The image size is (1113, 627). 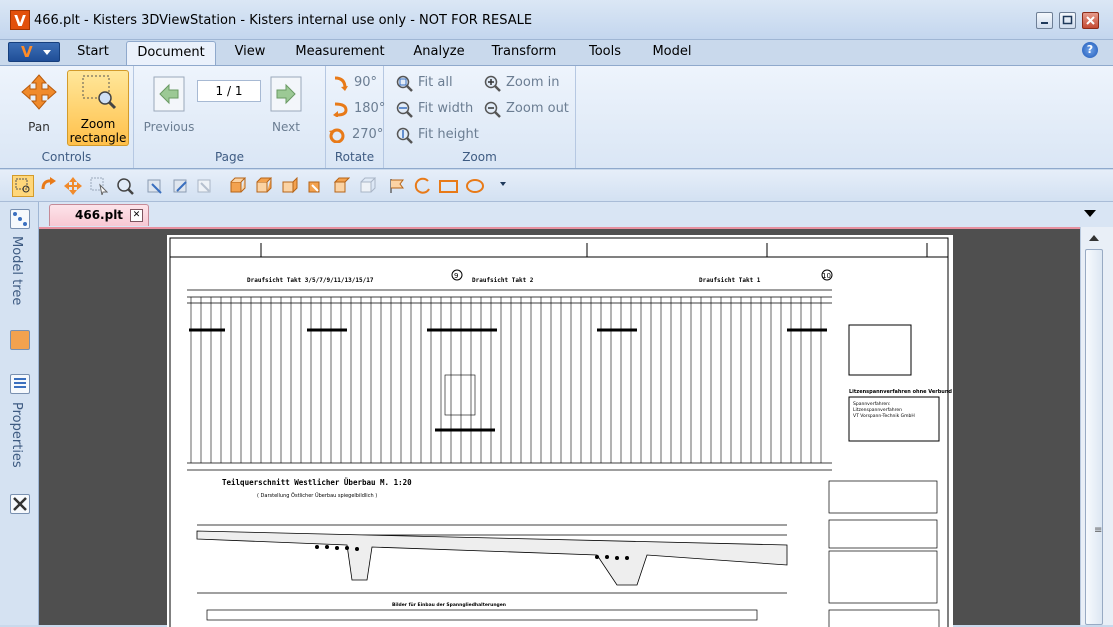 I want to click on group-label-page: Page, so click(x=229, y=157).